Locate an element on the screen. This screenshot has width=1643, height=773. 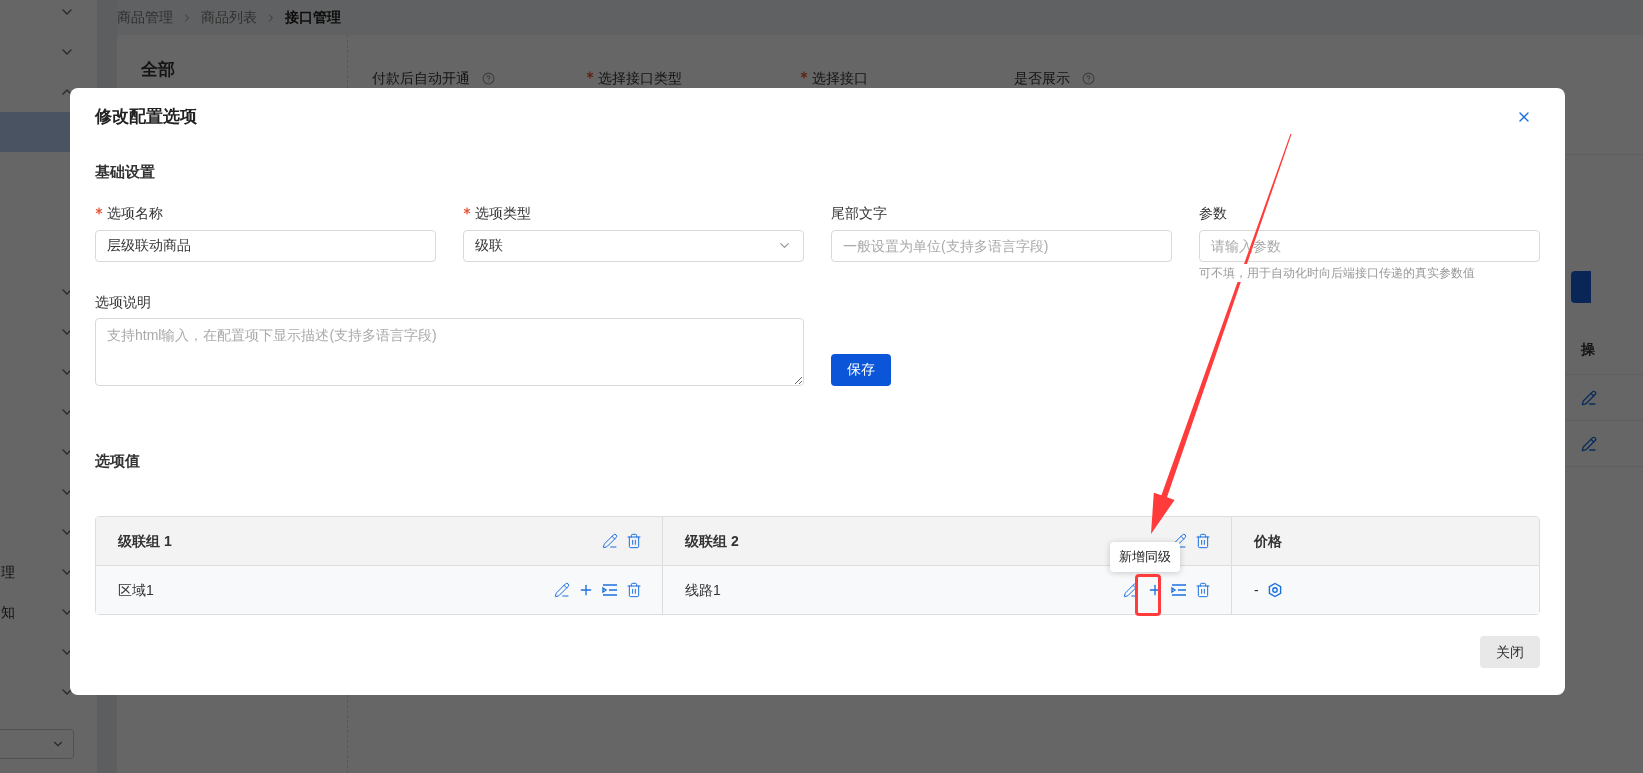
field-label: 参数 is located at coordinates (1213, 213).